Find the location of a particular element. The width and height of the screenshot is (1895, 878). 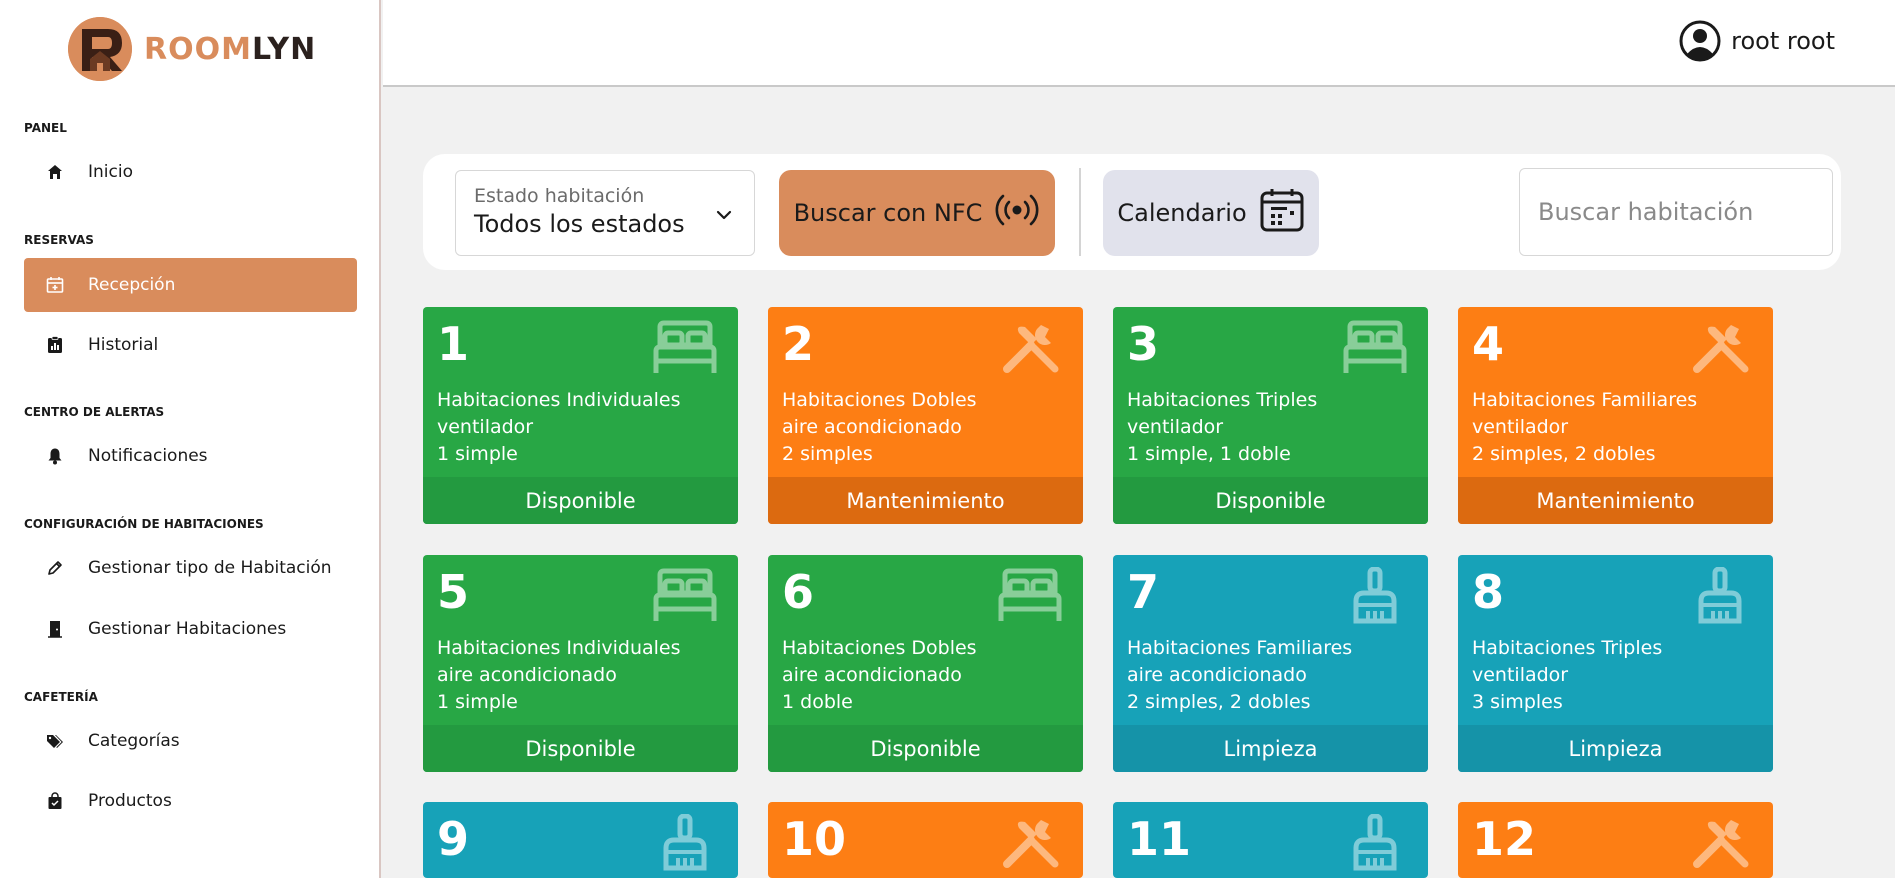

room-number: 4 is located at coordinates (1488, 344).